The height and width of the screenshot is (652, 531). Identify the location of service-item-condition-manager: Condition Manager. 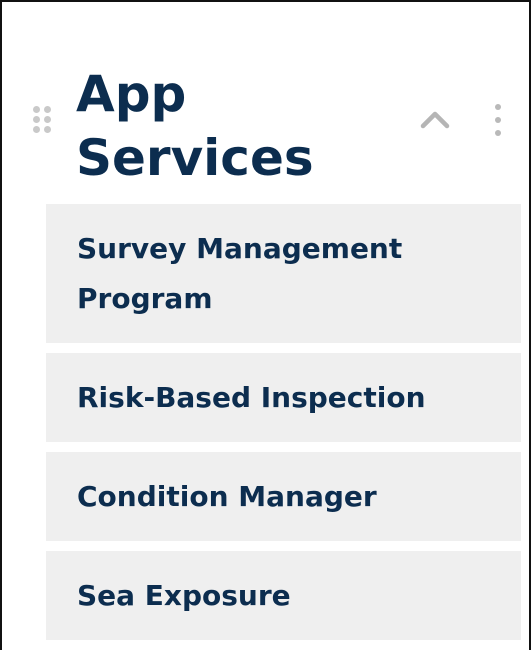
(283, 496).